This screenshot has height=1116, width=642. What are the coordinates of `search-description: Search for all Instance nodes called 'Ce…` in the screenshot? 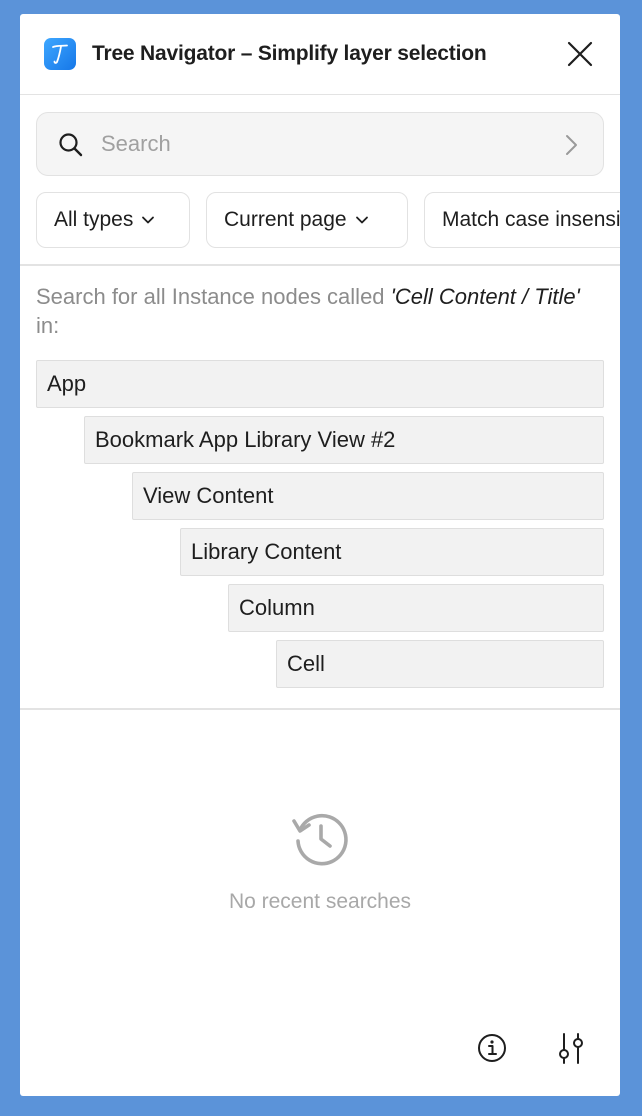 It's located at (321, 311).